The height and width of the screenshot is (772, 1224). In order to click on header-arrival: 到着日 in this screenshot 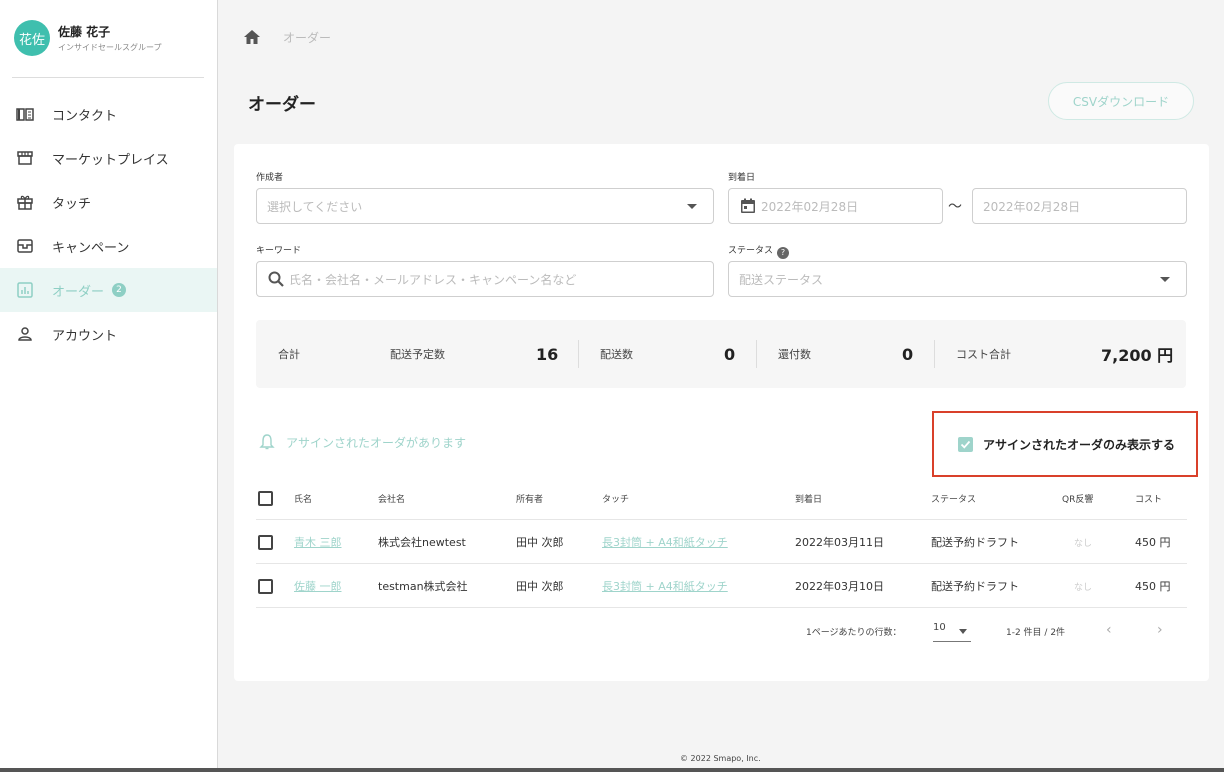, I will do `click(808, 498)`.